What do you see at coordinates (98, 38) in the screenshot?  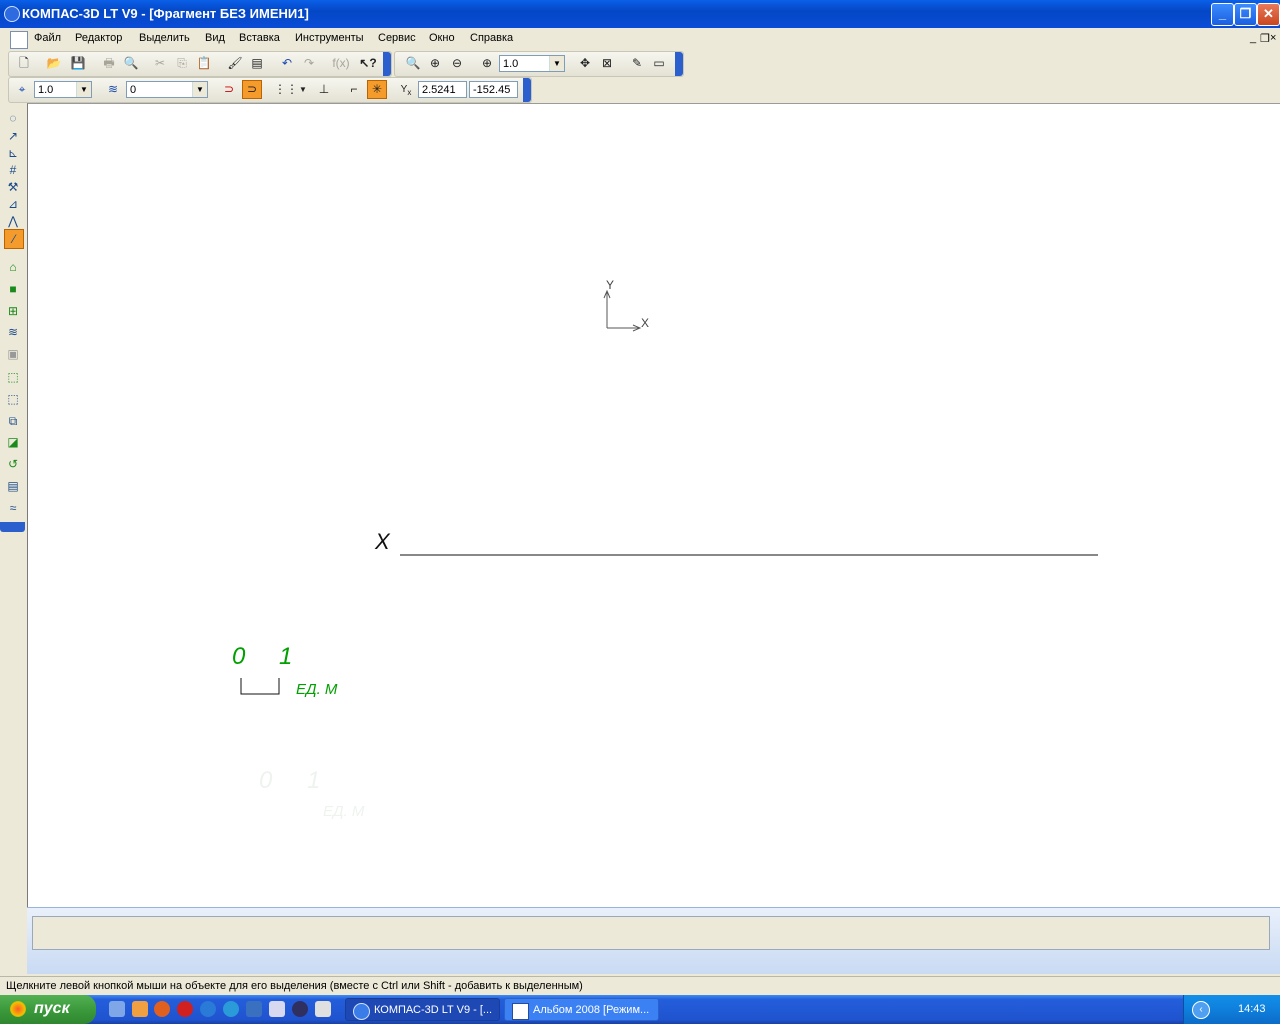 I see `menu-editor: Редактор` at bounding box center [98, 38].